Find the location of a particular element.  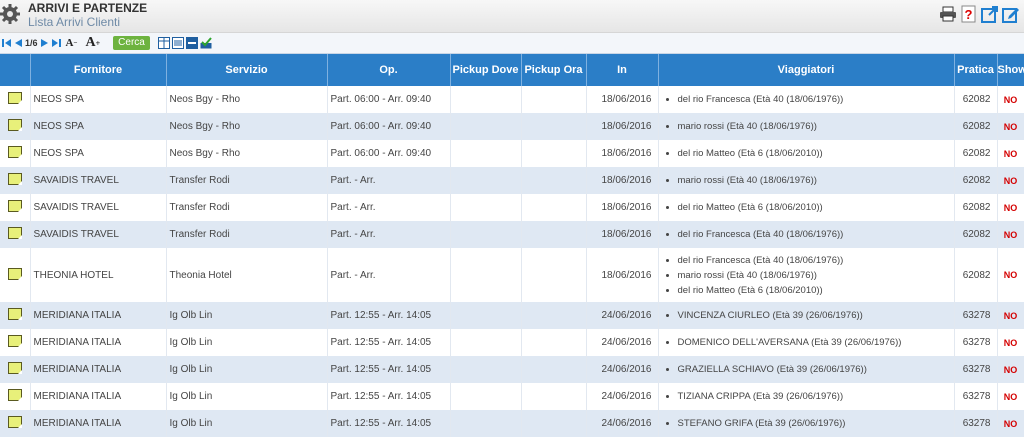

in-date-cell: 24/06/2016 is located at coordinates (622, 315).